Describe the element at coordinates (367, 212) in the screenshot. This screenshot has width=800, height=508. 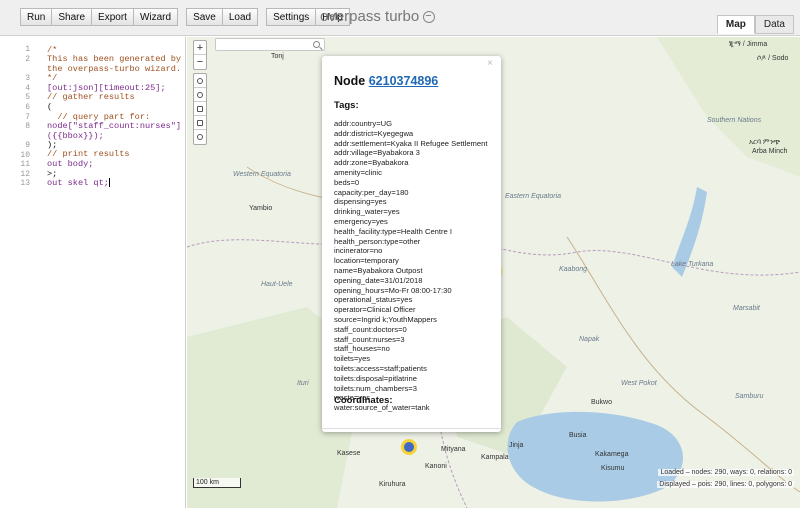
I see `tag-row: drinking_water=yes` at that location.